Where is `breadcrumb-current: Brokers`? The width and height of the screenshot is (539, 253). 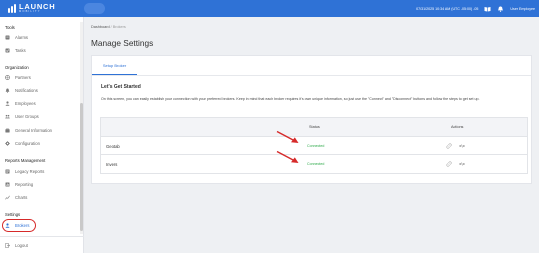 breadcrumb-current: Brokers is located at coordinates (119, 27).